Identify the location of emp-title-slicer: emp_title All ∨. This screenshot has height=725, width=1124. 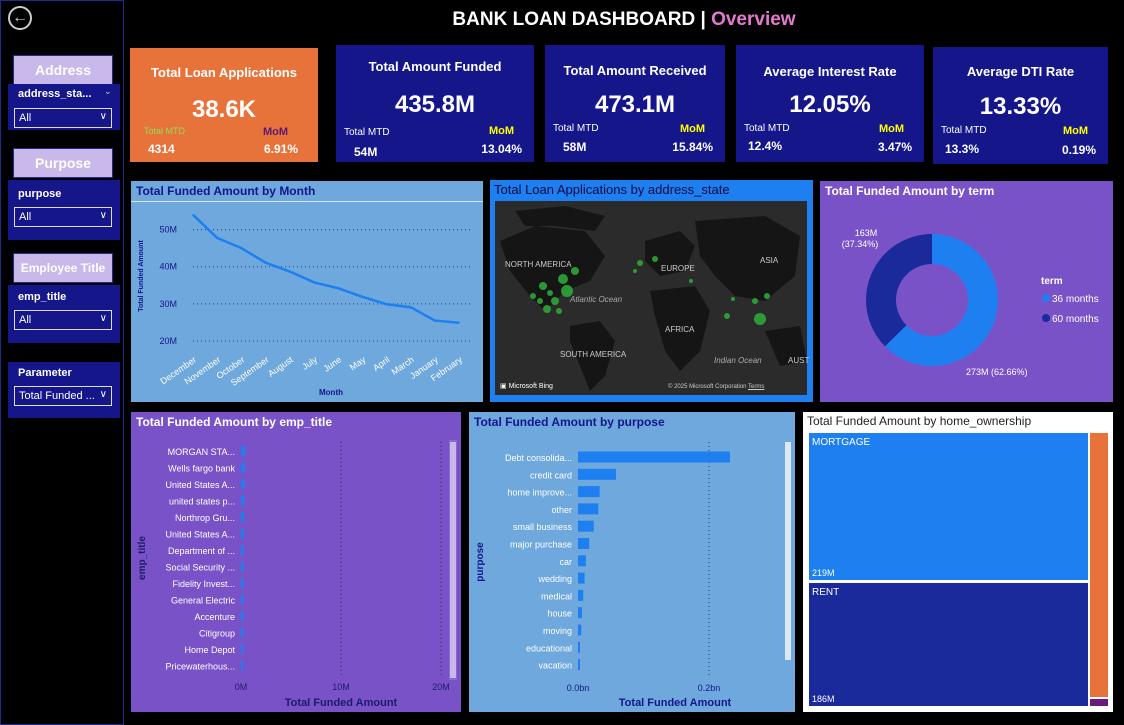
(64, 314).